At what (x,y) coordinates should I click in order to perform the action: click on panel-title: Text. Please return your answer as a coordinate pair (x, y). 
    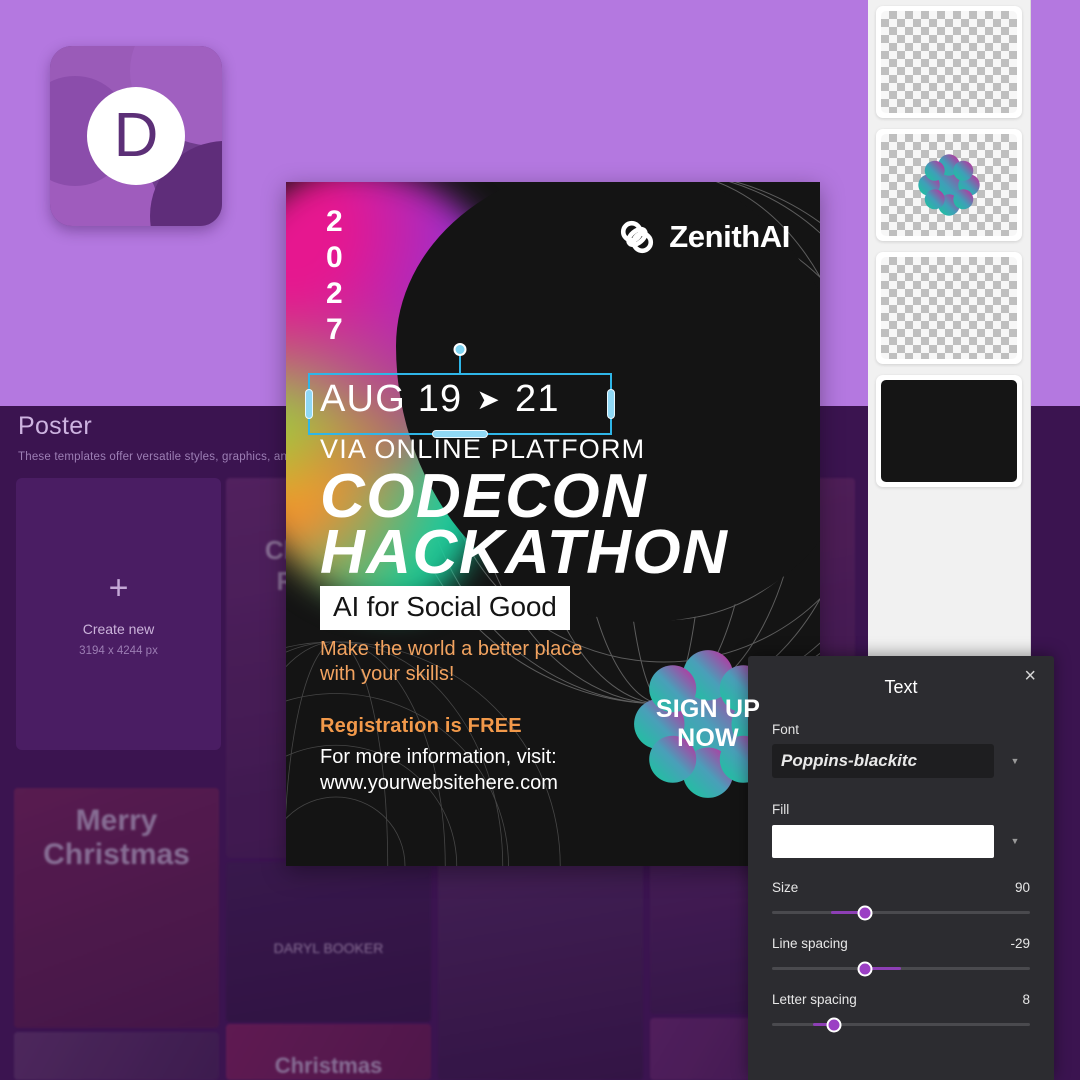
    Looking at the image, I should click on (901, 687).